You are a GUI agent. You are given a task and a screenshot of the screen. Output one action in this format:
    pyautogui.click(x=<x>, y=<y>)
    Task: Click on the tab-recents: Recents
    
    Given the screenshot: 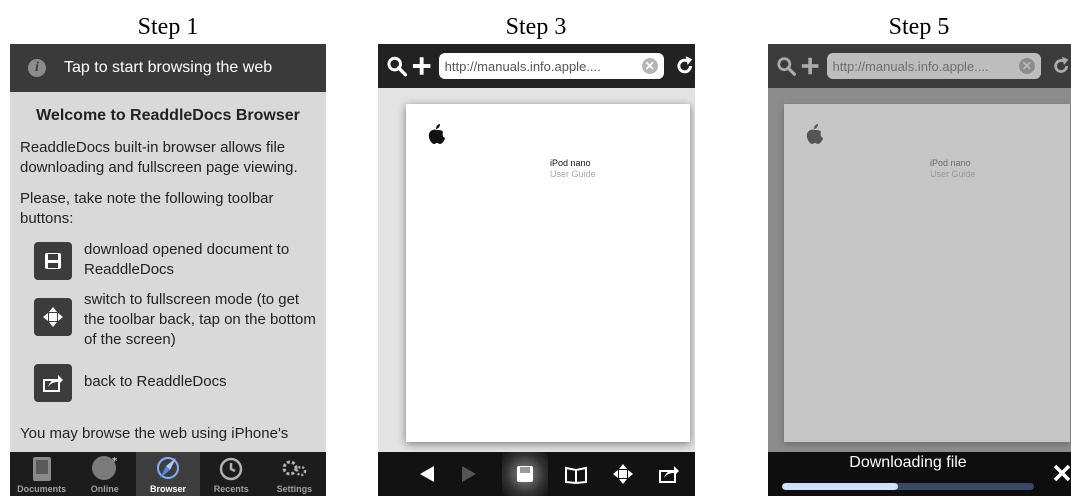 What is the action you would take?
    pyautogui.click(x=231, y=474)
    